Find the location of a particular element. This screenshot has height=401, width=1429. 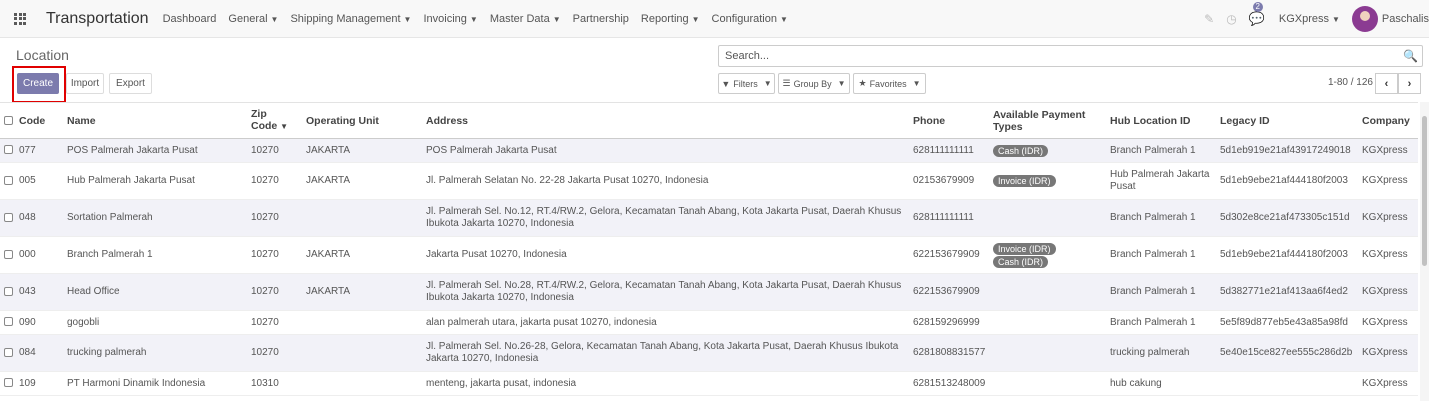

menu-item-partnership: Partnership is located at coordinates (601, 19).